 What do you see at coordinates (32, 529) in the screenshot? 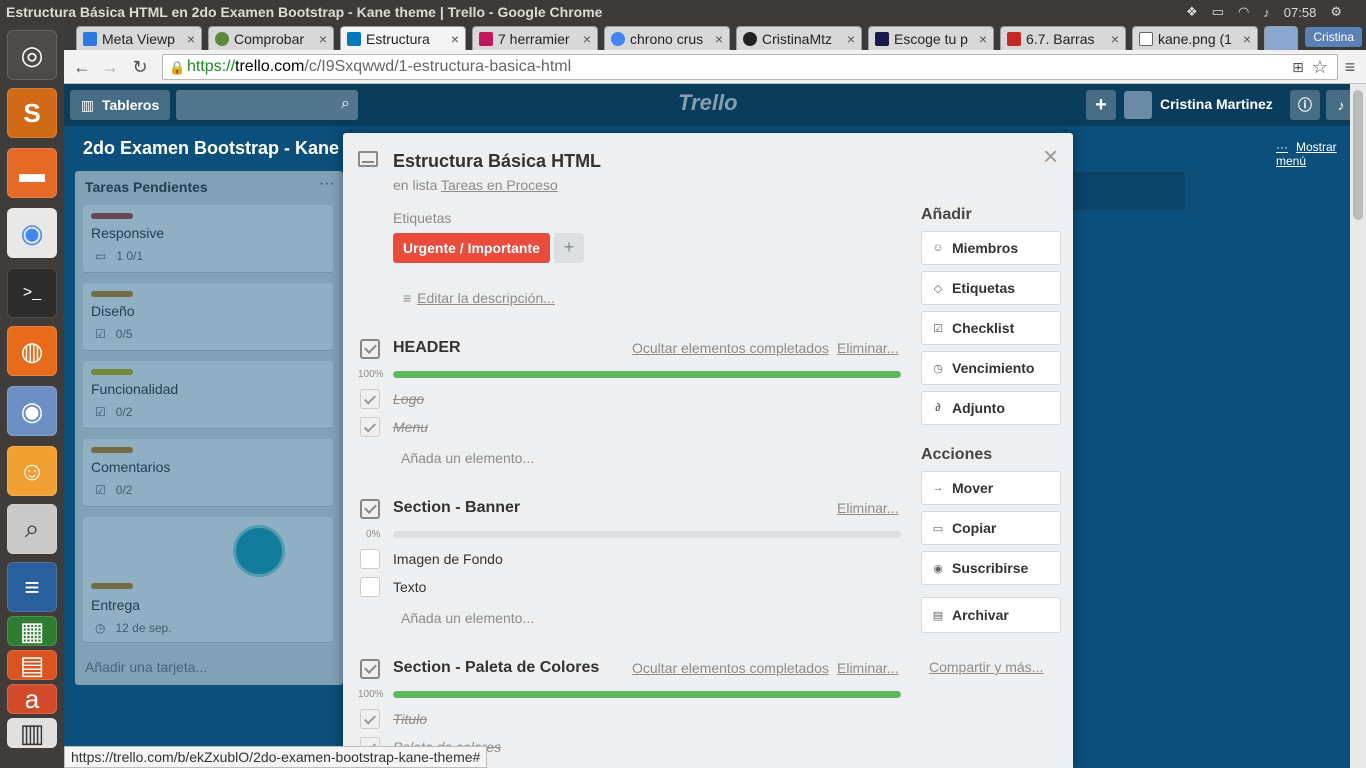
I see `image-viewer-icon: ⌕` at bounding box center [32, 529].